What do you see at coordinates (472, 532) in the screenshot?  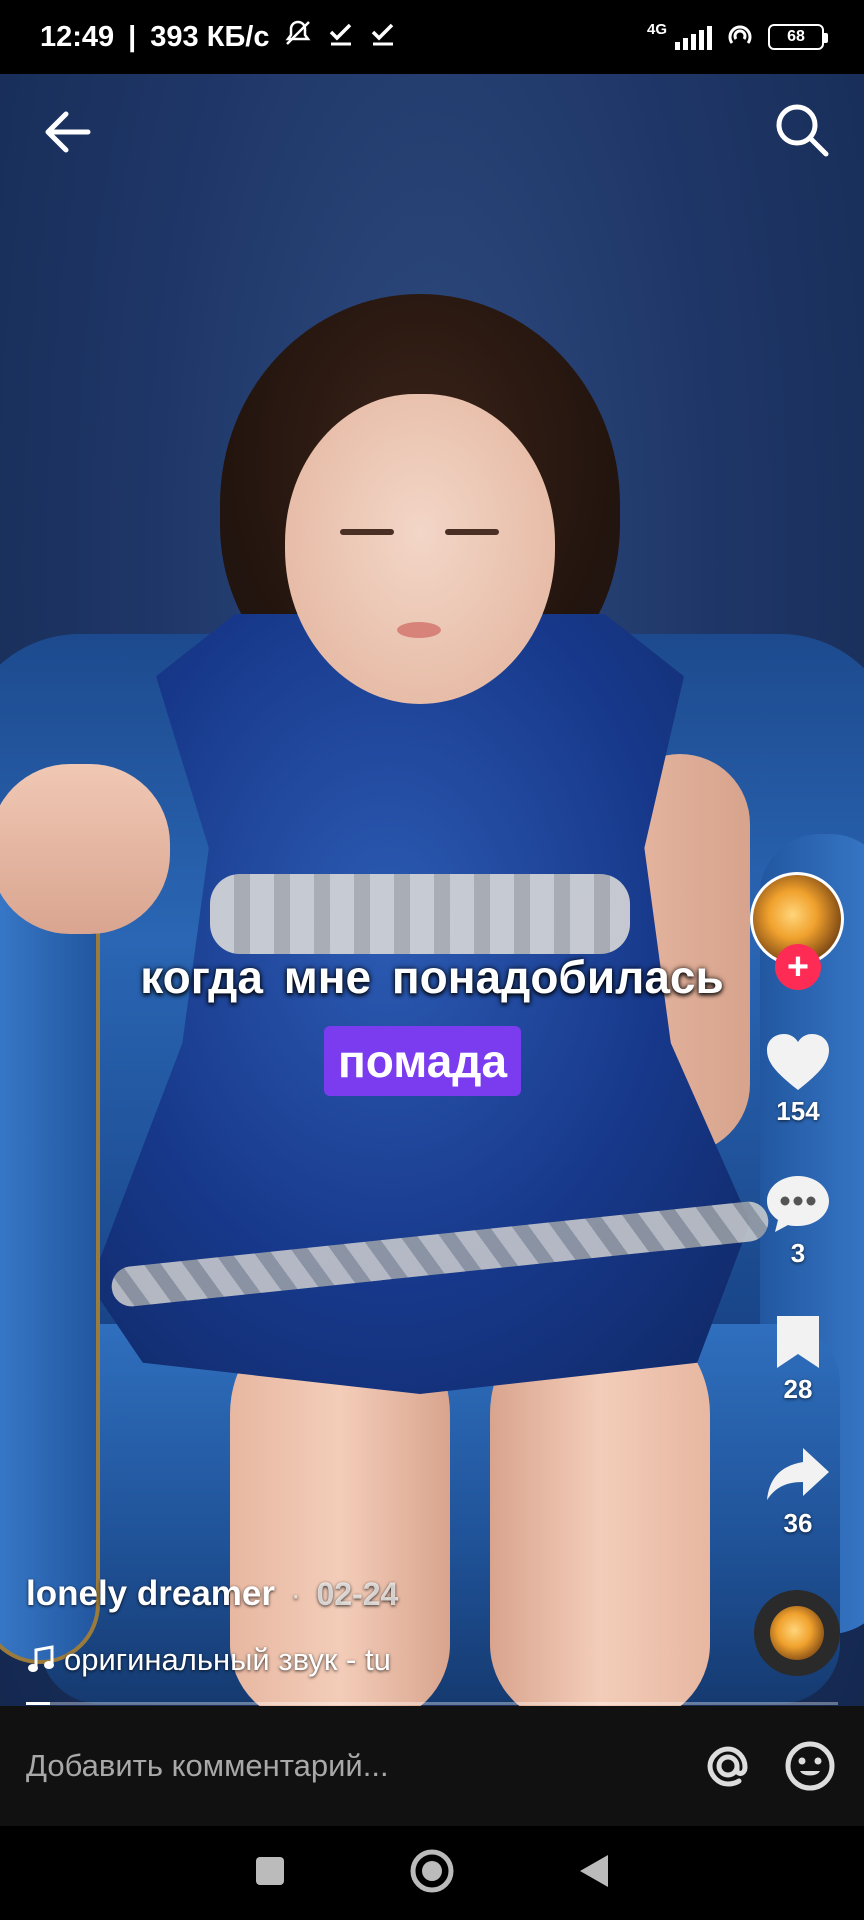 I see `eye-right` at bounding box center [472, 532].